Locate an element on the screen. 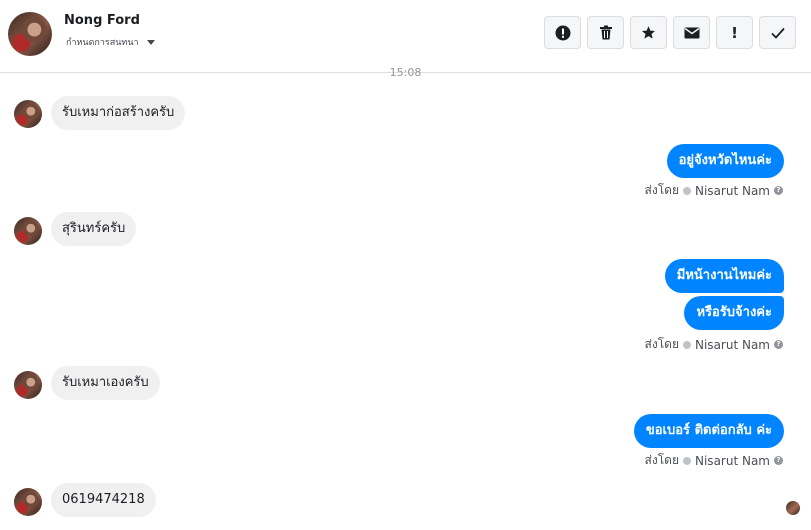 The width and height of the screenshot is (811, 530). conversation-settings-dropdown: กำหนดการสนทนา is located at coordinates (110, 42).